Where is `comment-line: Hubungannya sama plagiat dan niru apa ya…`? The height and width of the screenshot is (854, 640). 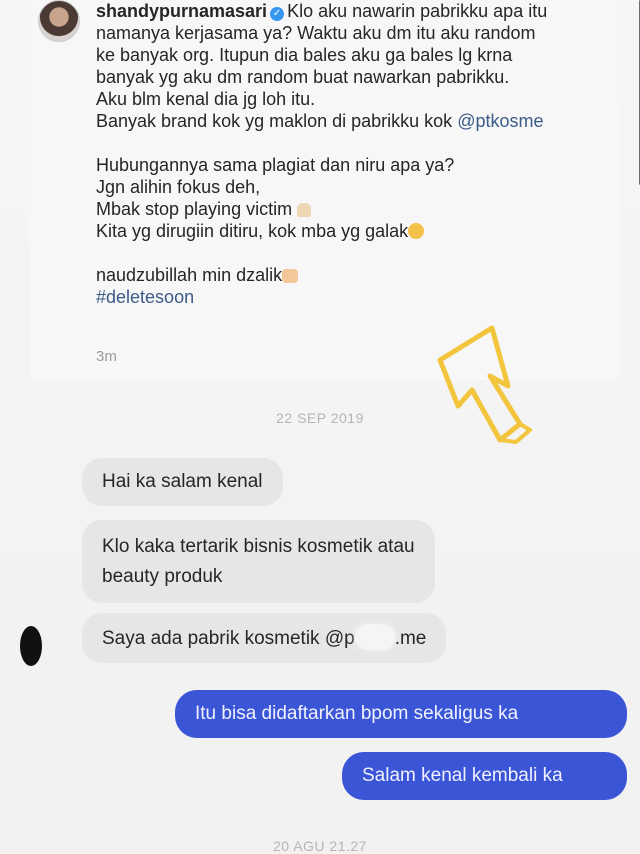 comment-line: Hubungannya sama plagiat dan niru apa ya… is located at coordinates (275, 165).